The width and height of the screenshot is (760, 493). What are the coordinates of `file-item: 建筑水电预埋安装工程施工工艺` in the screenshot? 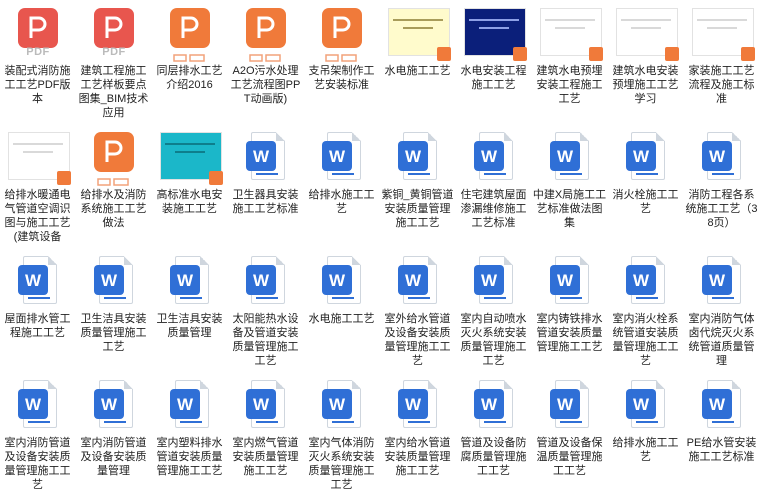 It's located at (569, 60).